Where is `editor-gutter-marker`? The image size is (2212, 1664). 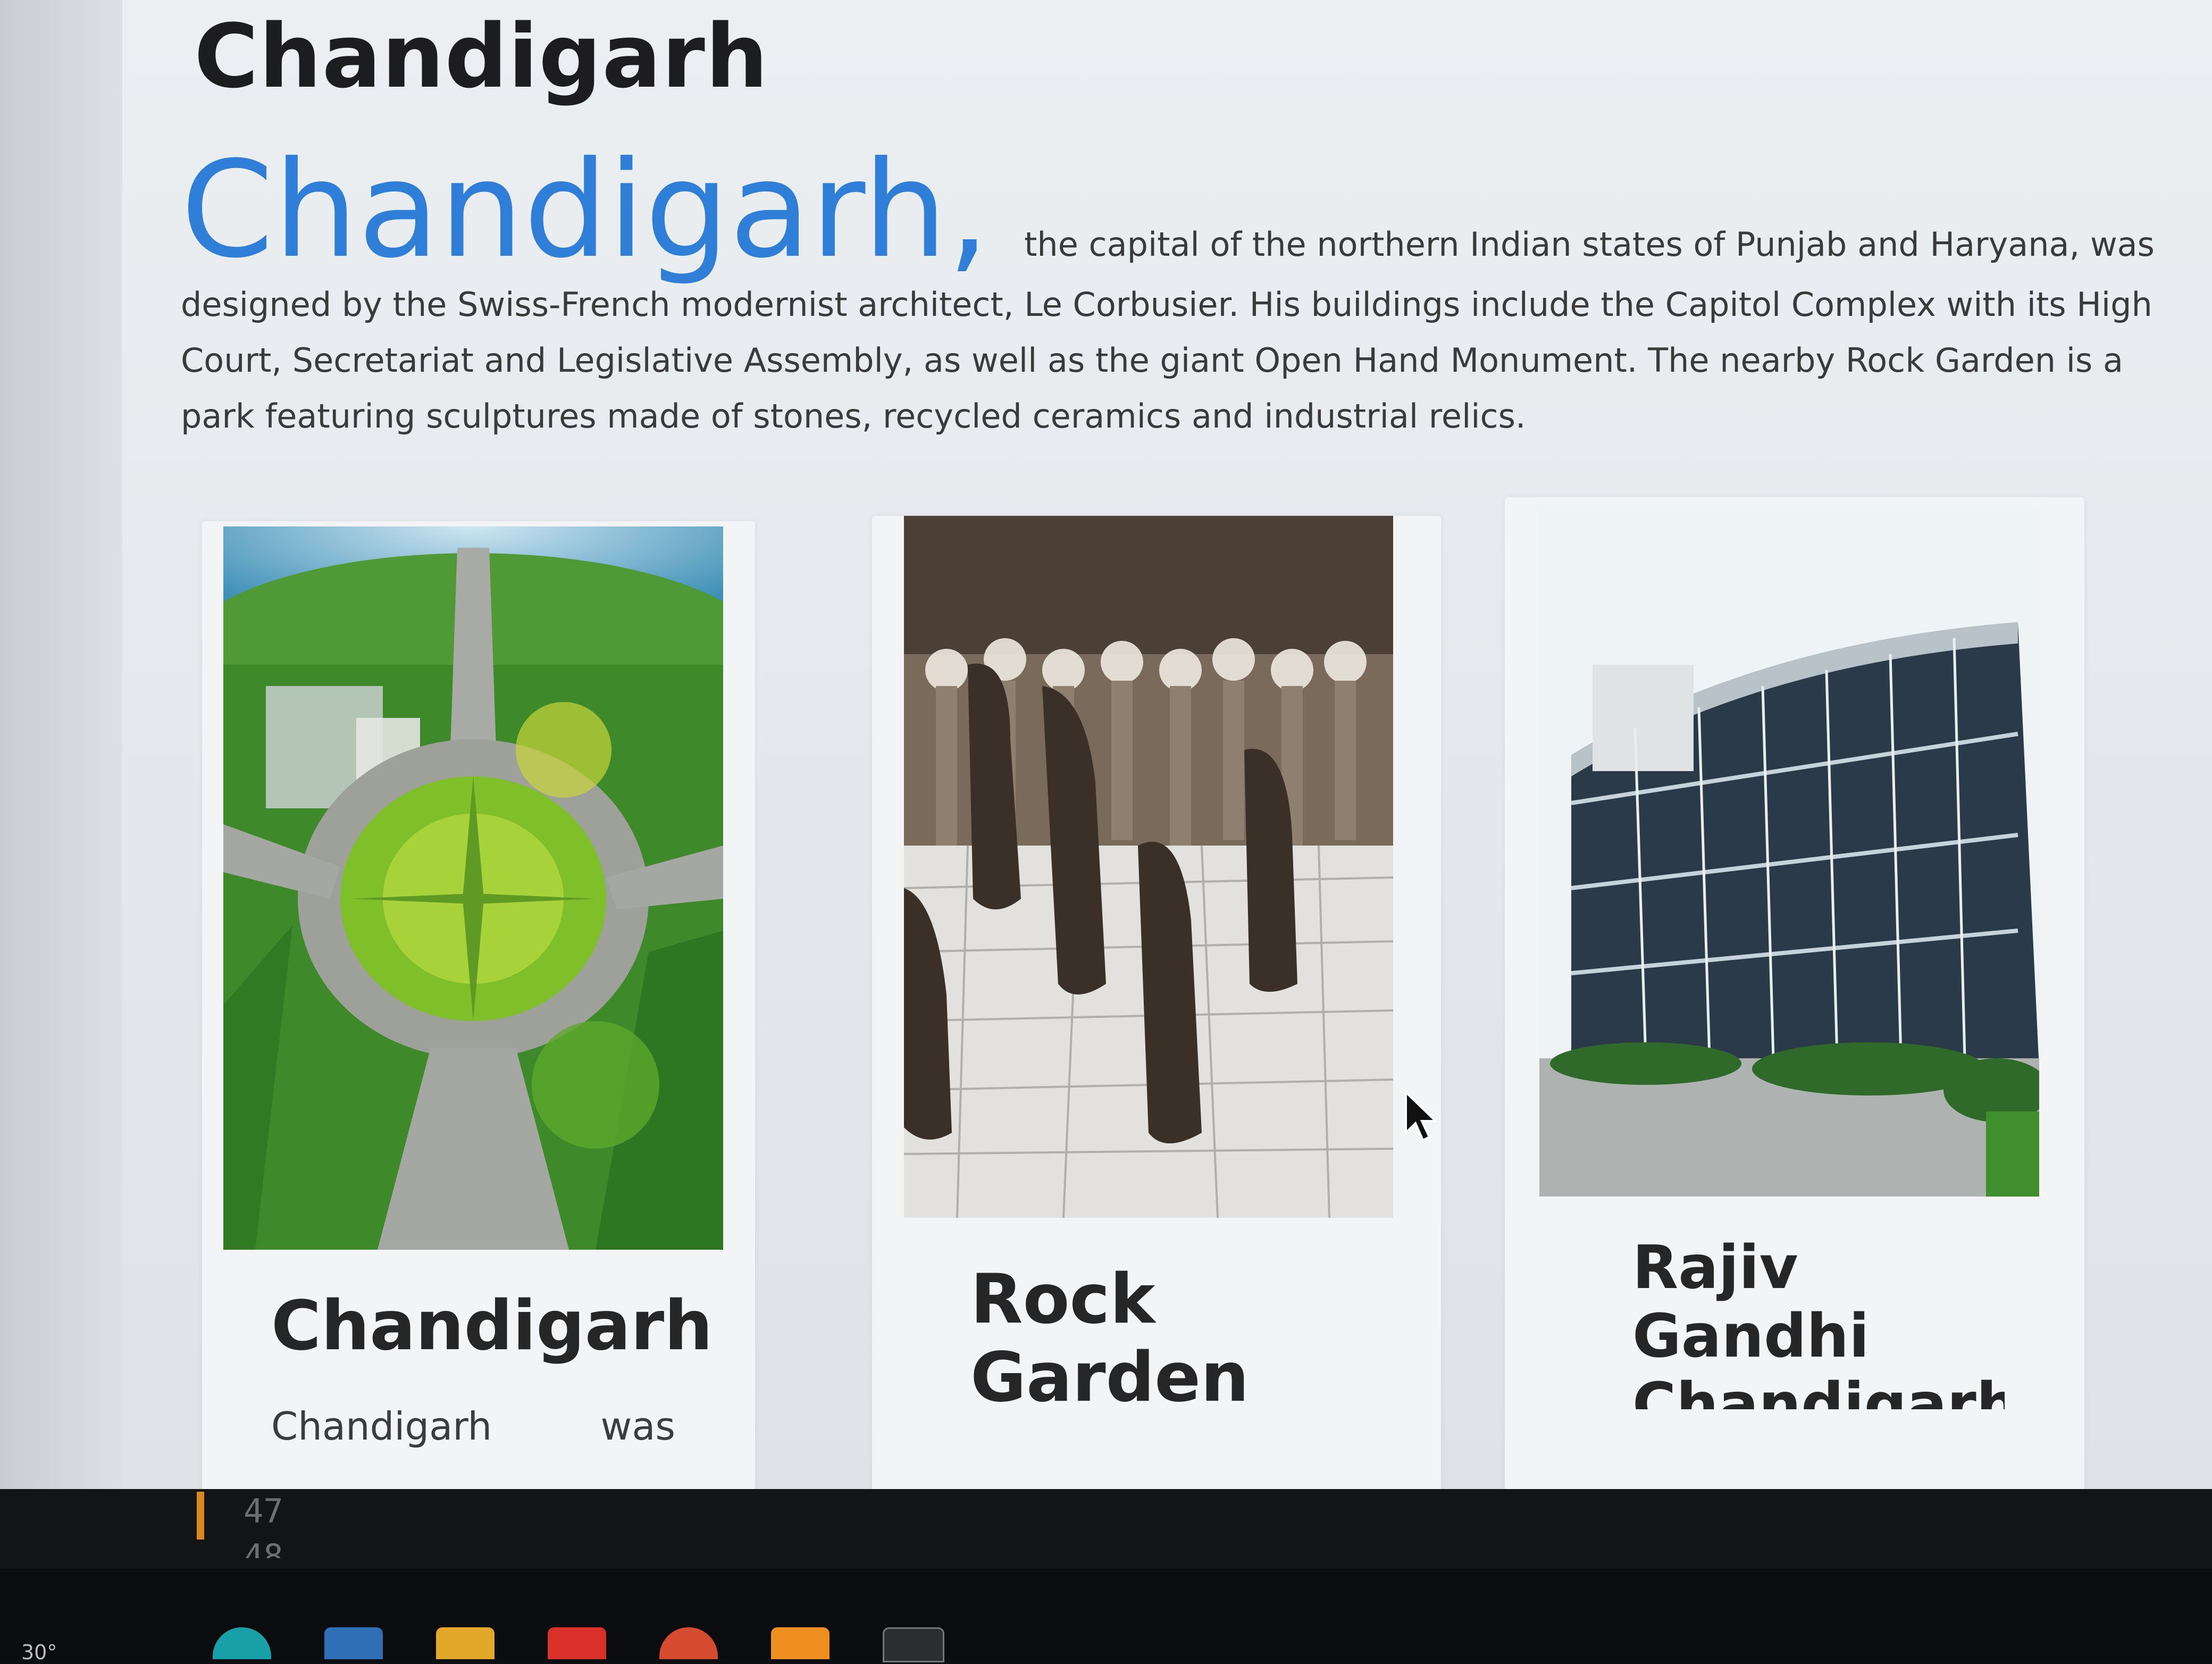
editor-gutter-marker is located at coordinates (200, 1516).